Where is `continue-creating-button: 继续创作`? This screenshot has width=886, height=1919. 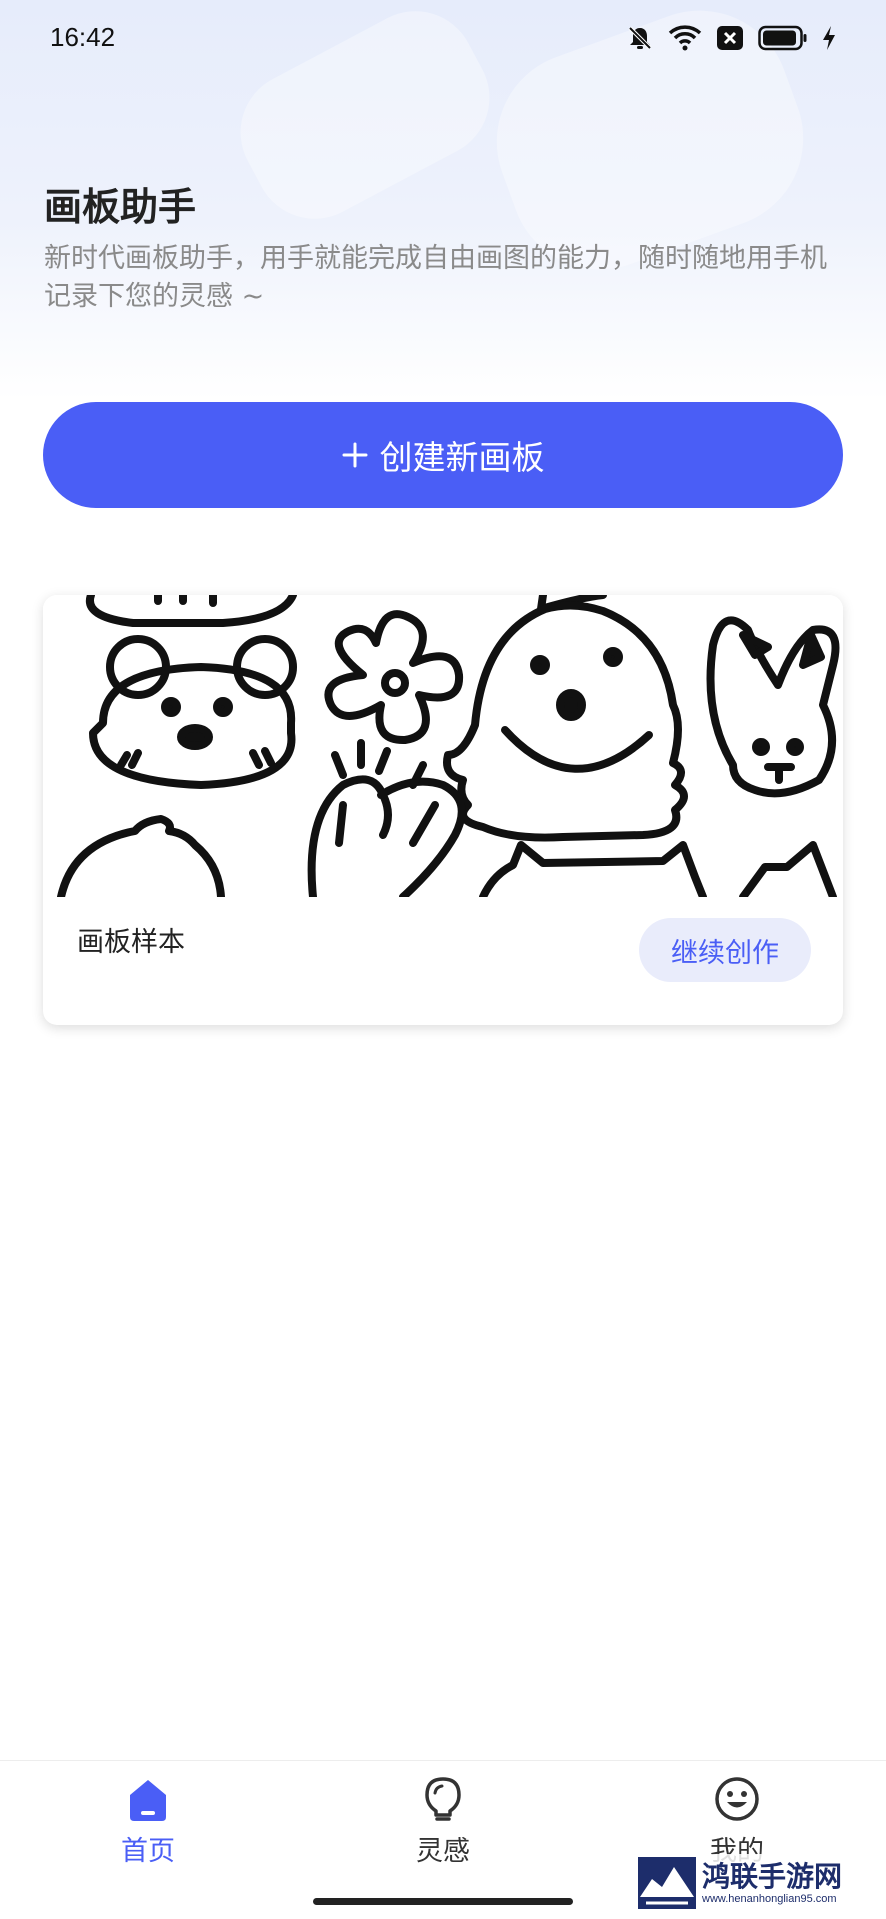 continue-creating-button: 继续创作 is located at coordinates (725, 950).